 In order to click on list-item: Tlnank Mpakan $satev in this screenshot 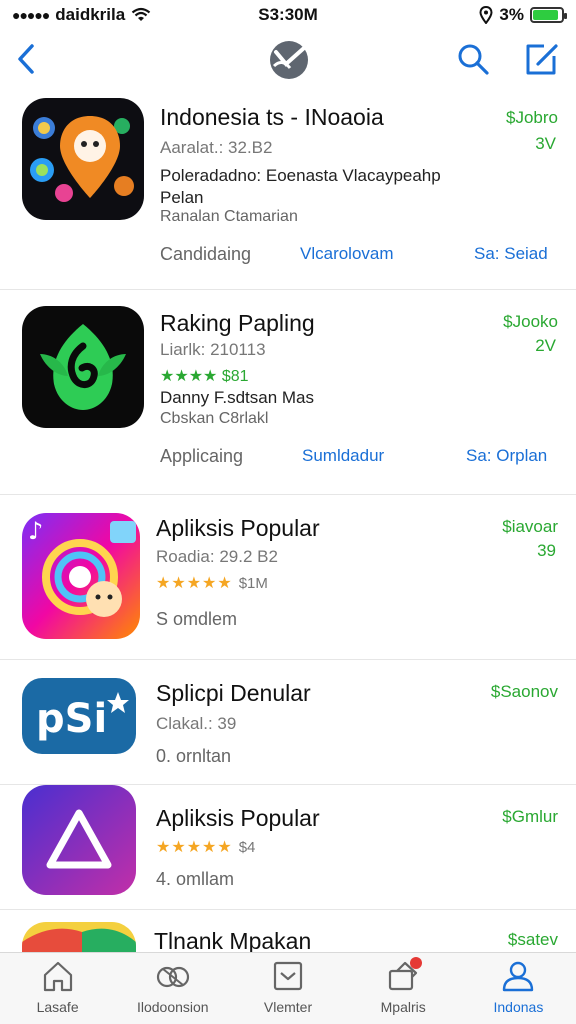, I will do `click(288, 931)`.